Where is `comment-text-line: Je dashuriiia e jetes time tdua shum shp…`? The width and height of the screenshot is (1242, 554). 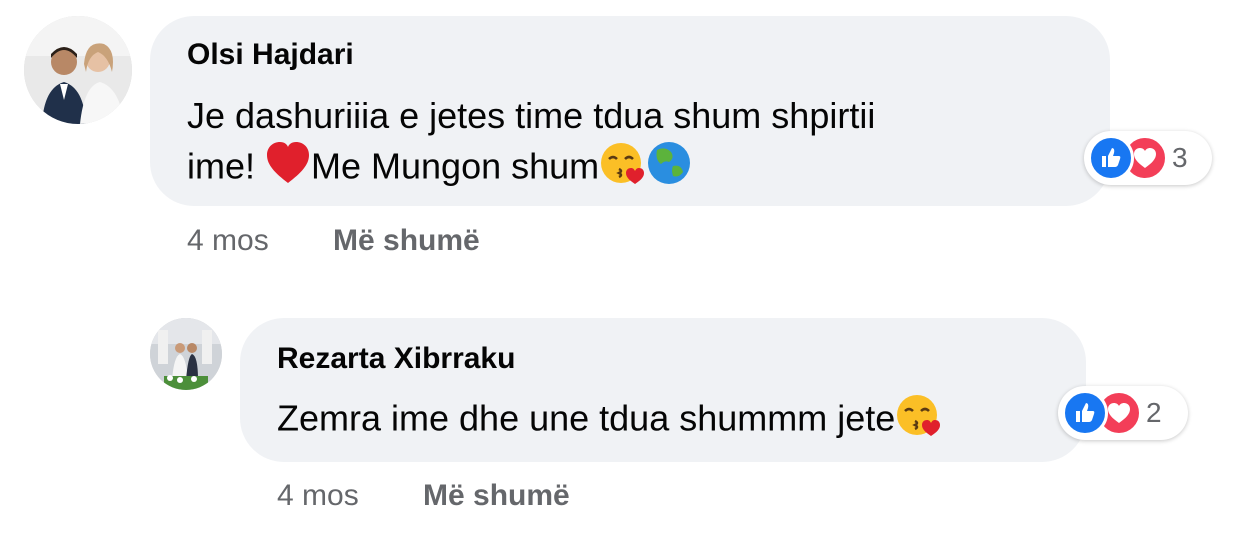 comment-text-line: Je dashuriiia e jetes time tdua shum shp… is located at coordinates (531, 115).